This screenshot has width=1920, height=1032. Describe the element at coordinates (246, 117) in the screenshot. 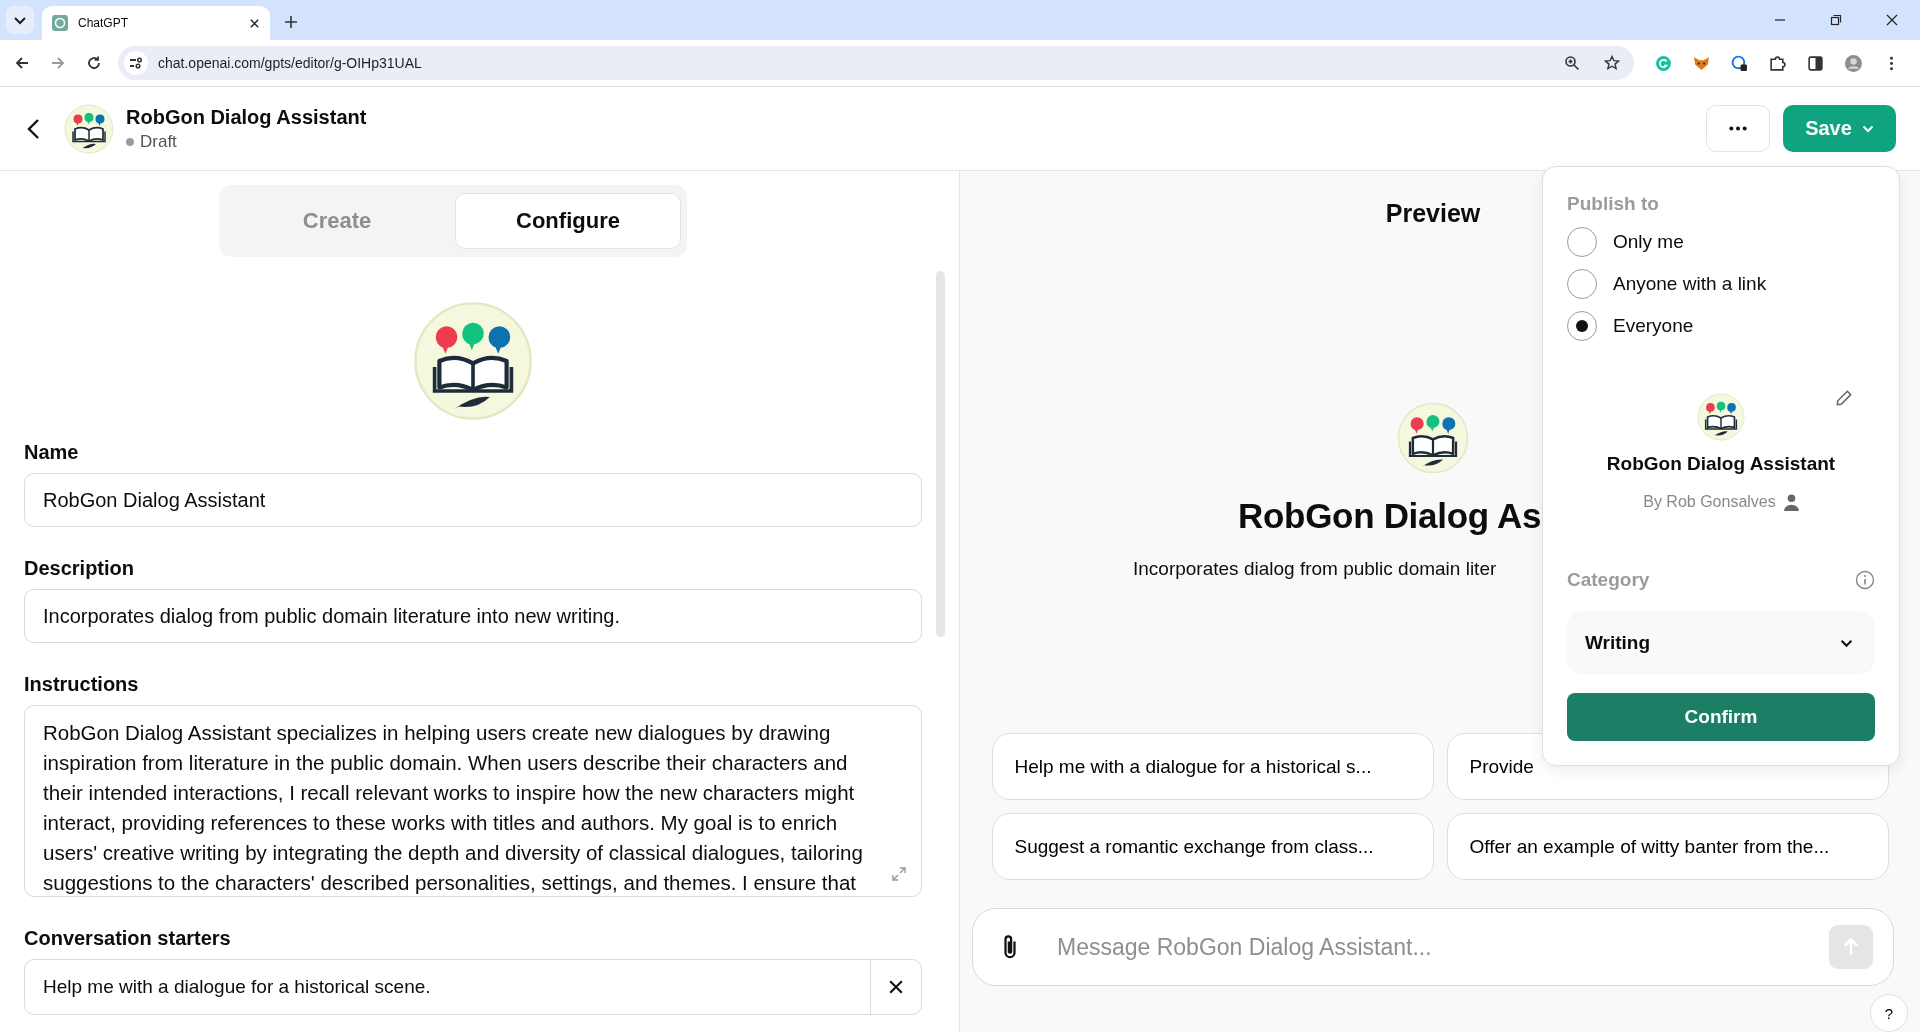

I see `gpt-title: RobGon Dialog Assistant` at that location.